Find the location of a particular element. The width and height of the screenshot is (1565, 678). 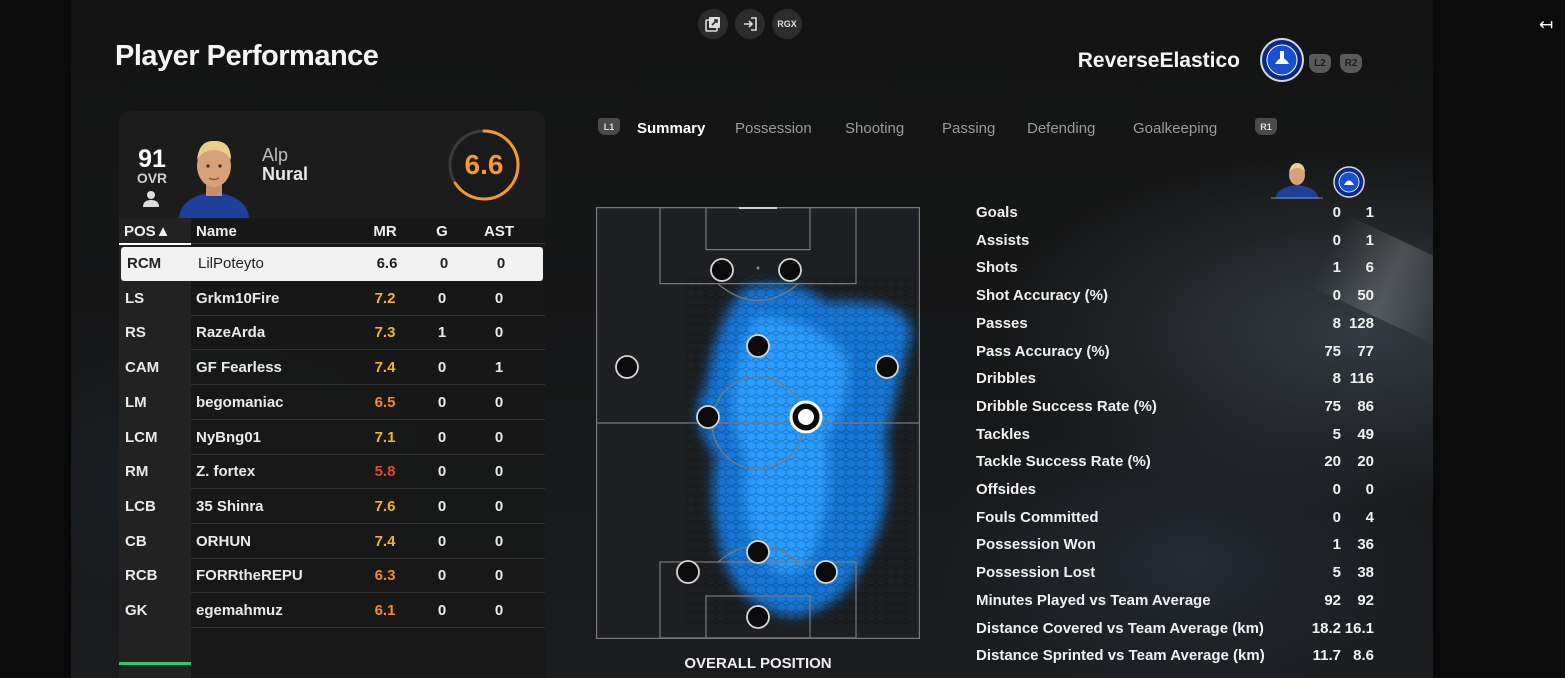

header-ast: AST is located at coordinates (499, 232).